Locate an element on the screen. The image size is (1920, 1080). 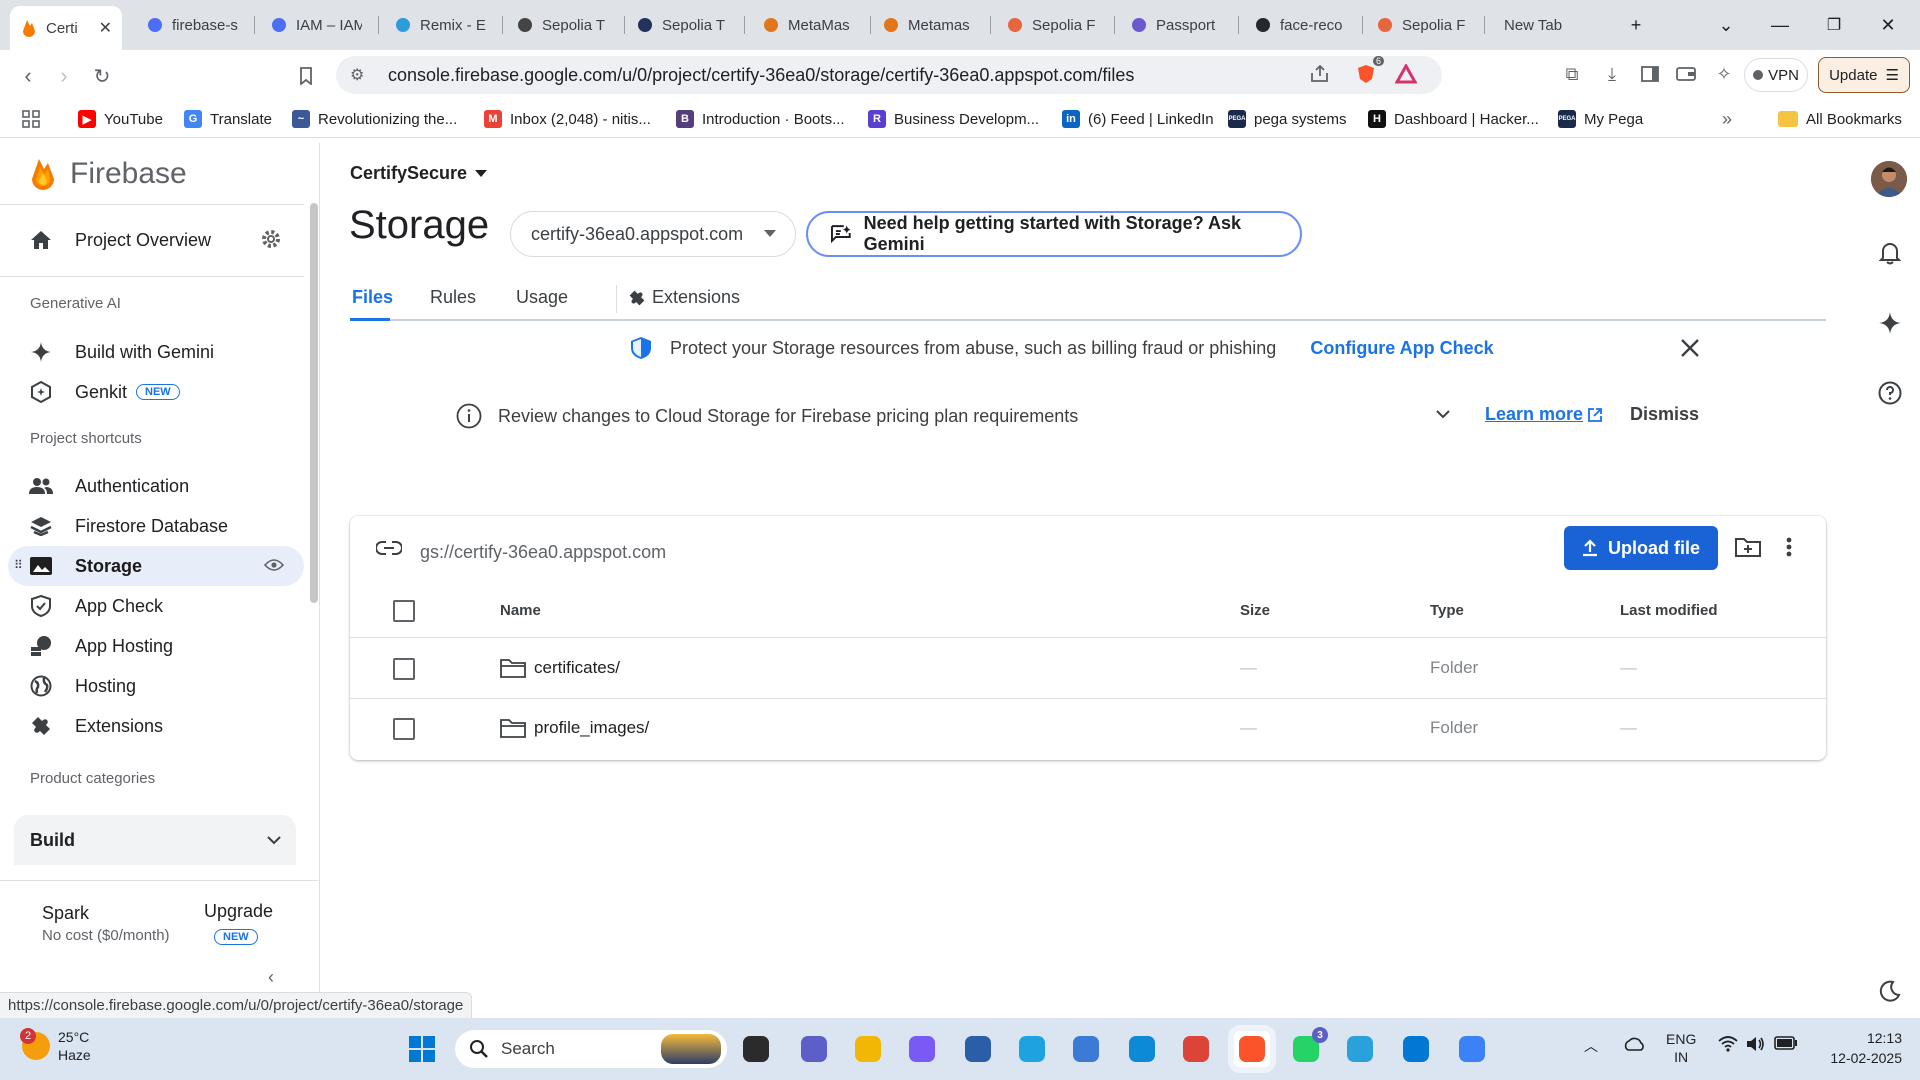
brave-icon is located at coordinates (1252, 1049).